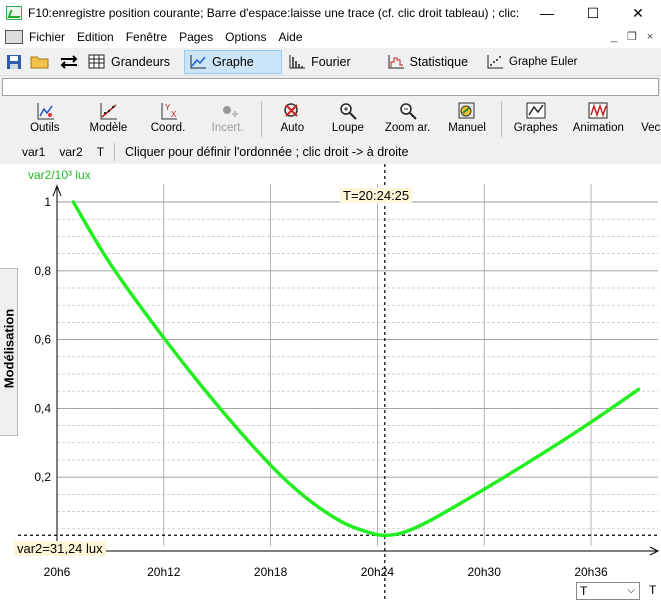 The image size is (661, 600). I want to click on toolbar-separator, so click(262, 119).